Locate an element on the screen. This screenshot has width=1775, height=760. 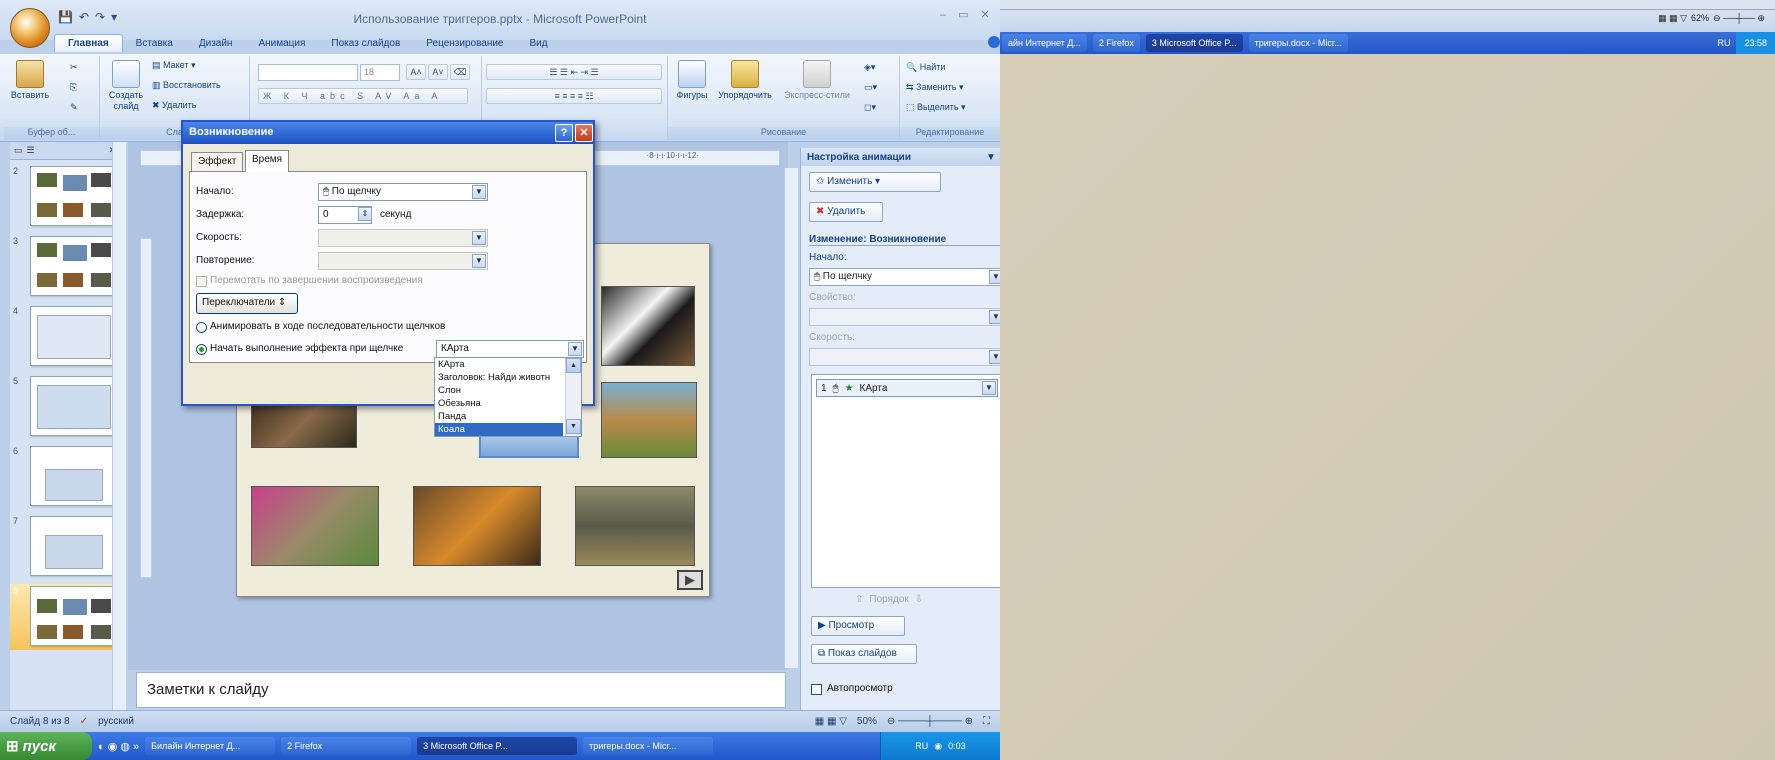
tab-insert: Вставка is located at coordinates (154, 43).